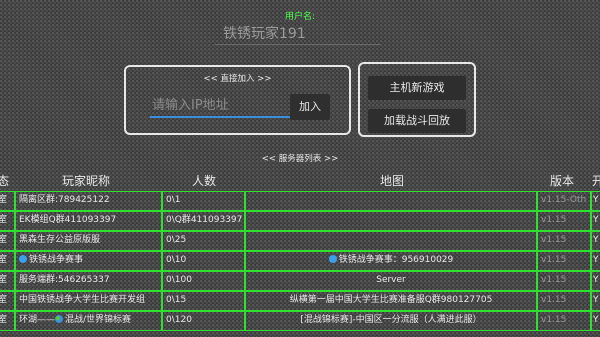 This screenshot has height=337, width=600. What do you see at coordinates (88, 261) in the screenshot?
I see `player-name-cell: 铁锈战争赛事` at bounding box center [88, 261].